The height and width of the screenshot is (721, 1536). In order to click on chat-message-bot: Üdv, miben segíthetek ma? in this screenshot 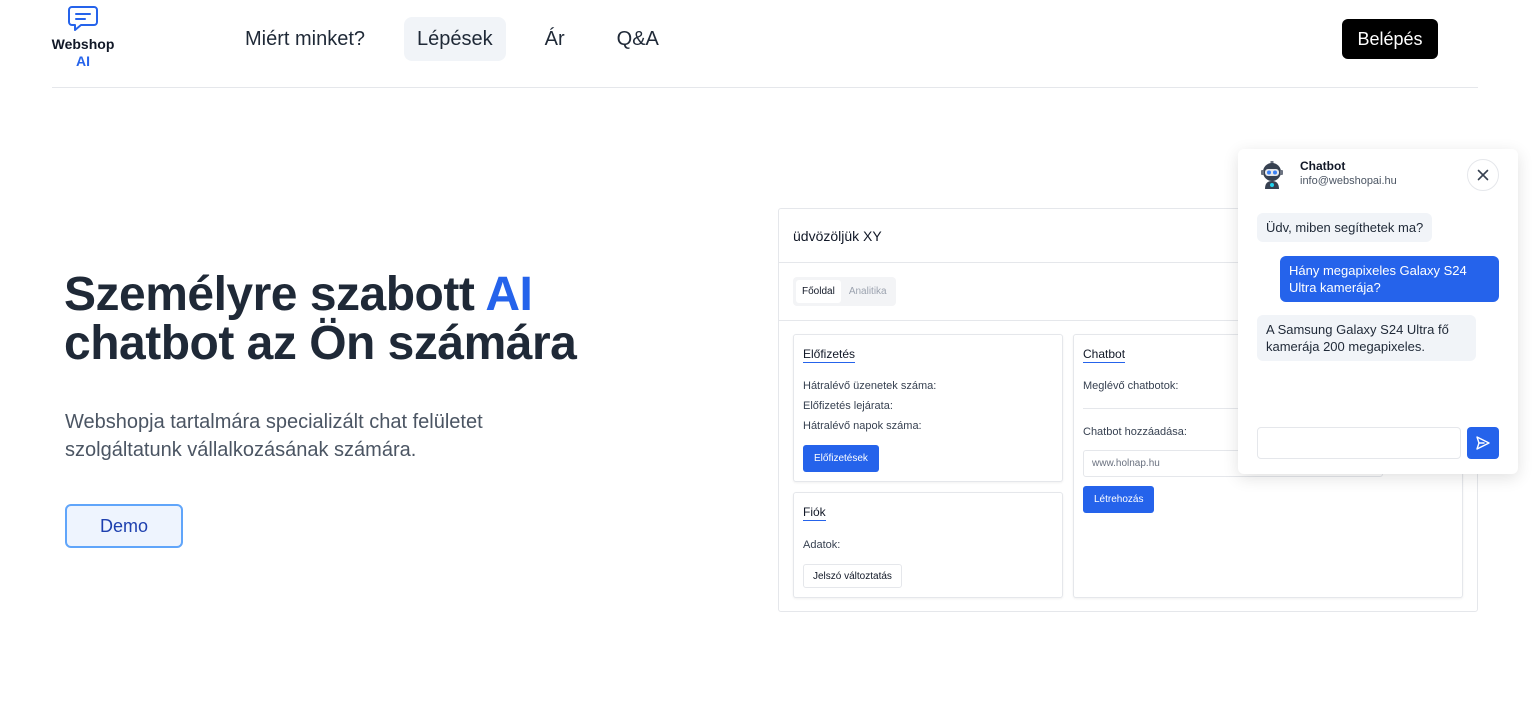, I will do `click(1345, 227)`.